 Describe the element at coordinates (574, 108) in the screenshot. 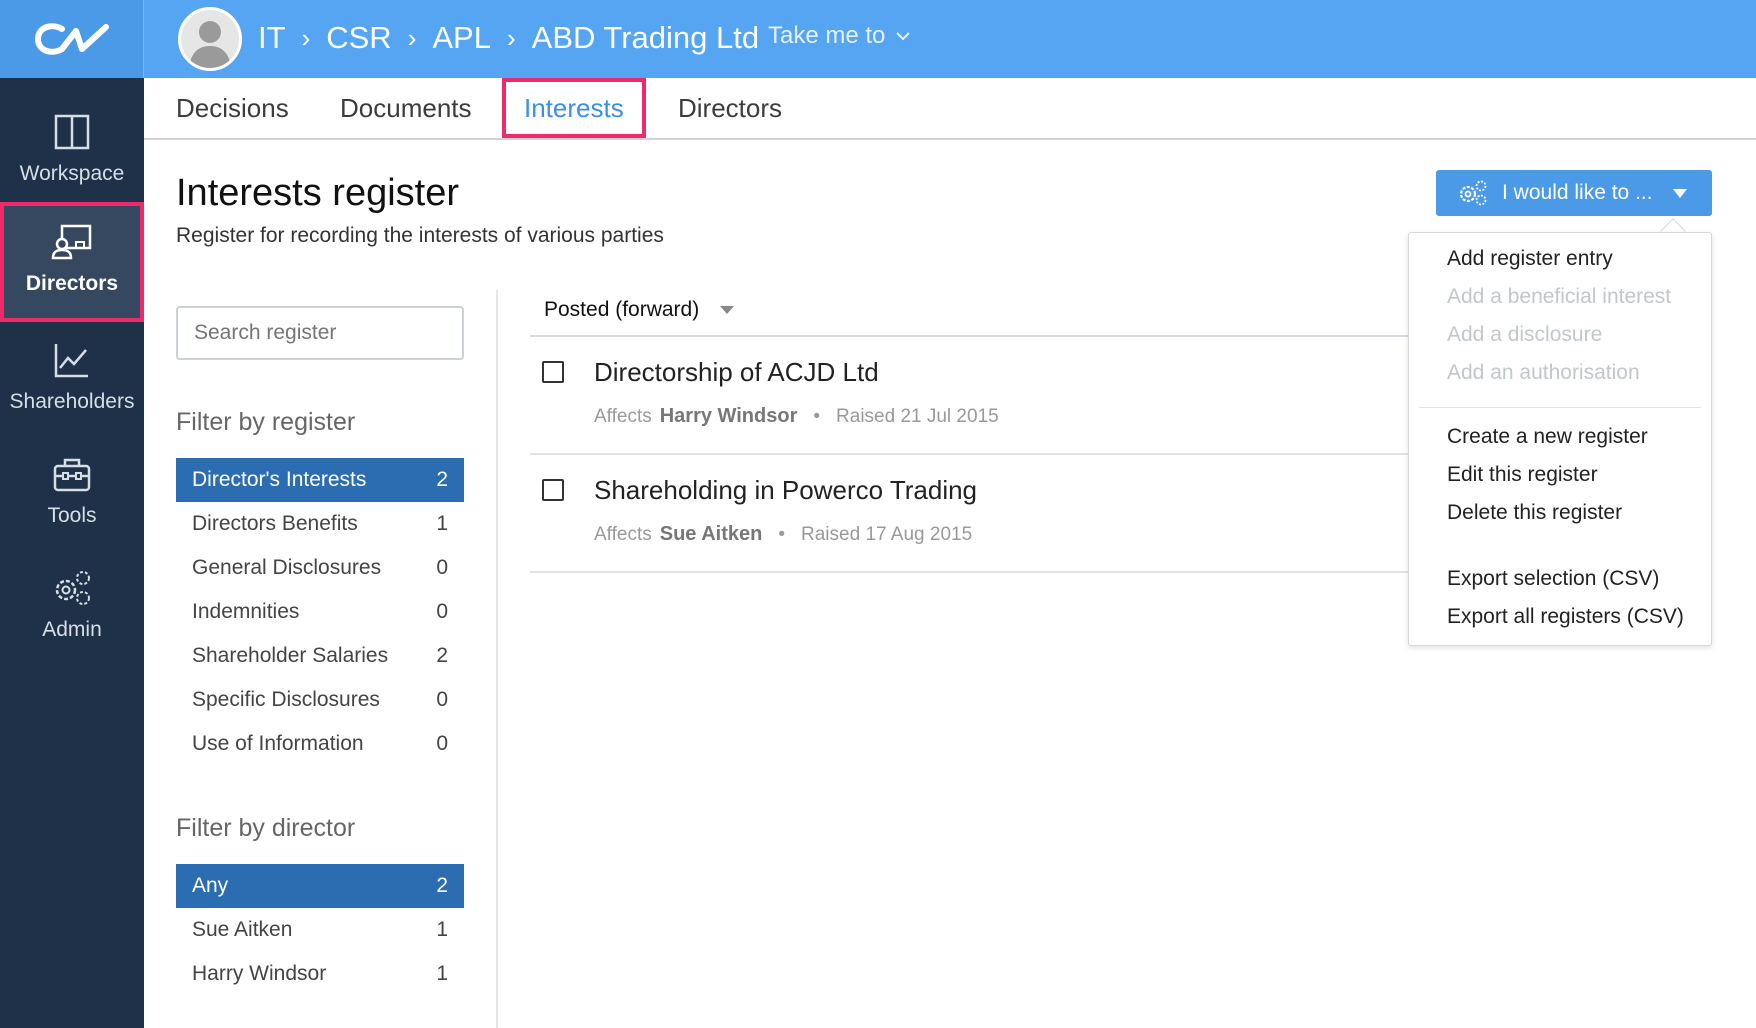

I see `tab-interests: Interests` at that location.